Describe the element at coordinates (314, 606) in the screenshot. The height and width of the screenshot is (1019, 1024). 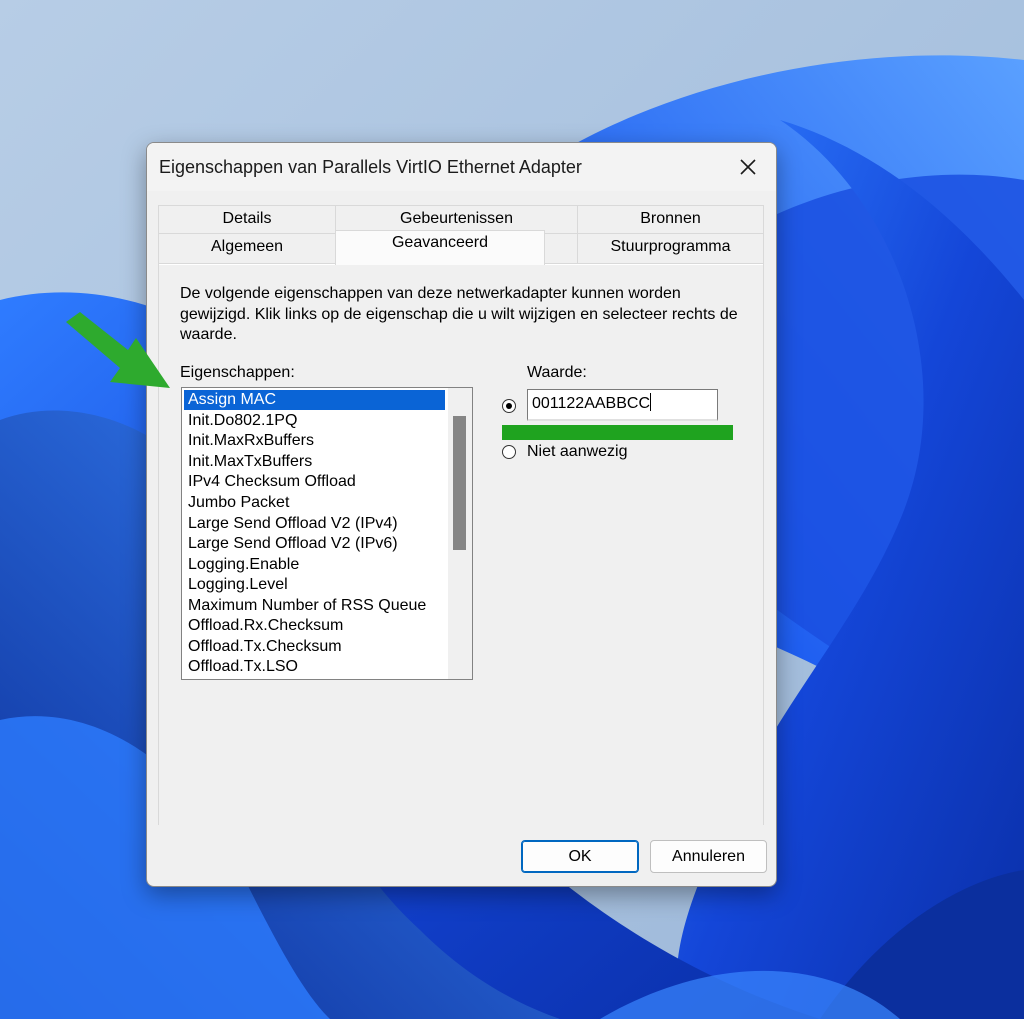
I see `list-item: Maximum Number of RSS Queue` at that location.